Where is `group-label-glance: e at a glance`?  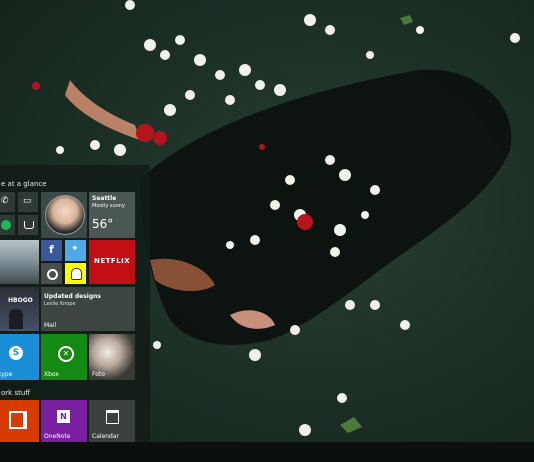
group-label-glance: e at a glance is located at coordinates (24, 184).